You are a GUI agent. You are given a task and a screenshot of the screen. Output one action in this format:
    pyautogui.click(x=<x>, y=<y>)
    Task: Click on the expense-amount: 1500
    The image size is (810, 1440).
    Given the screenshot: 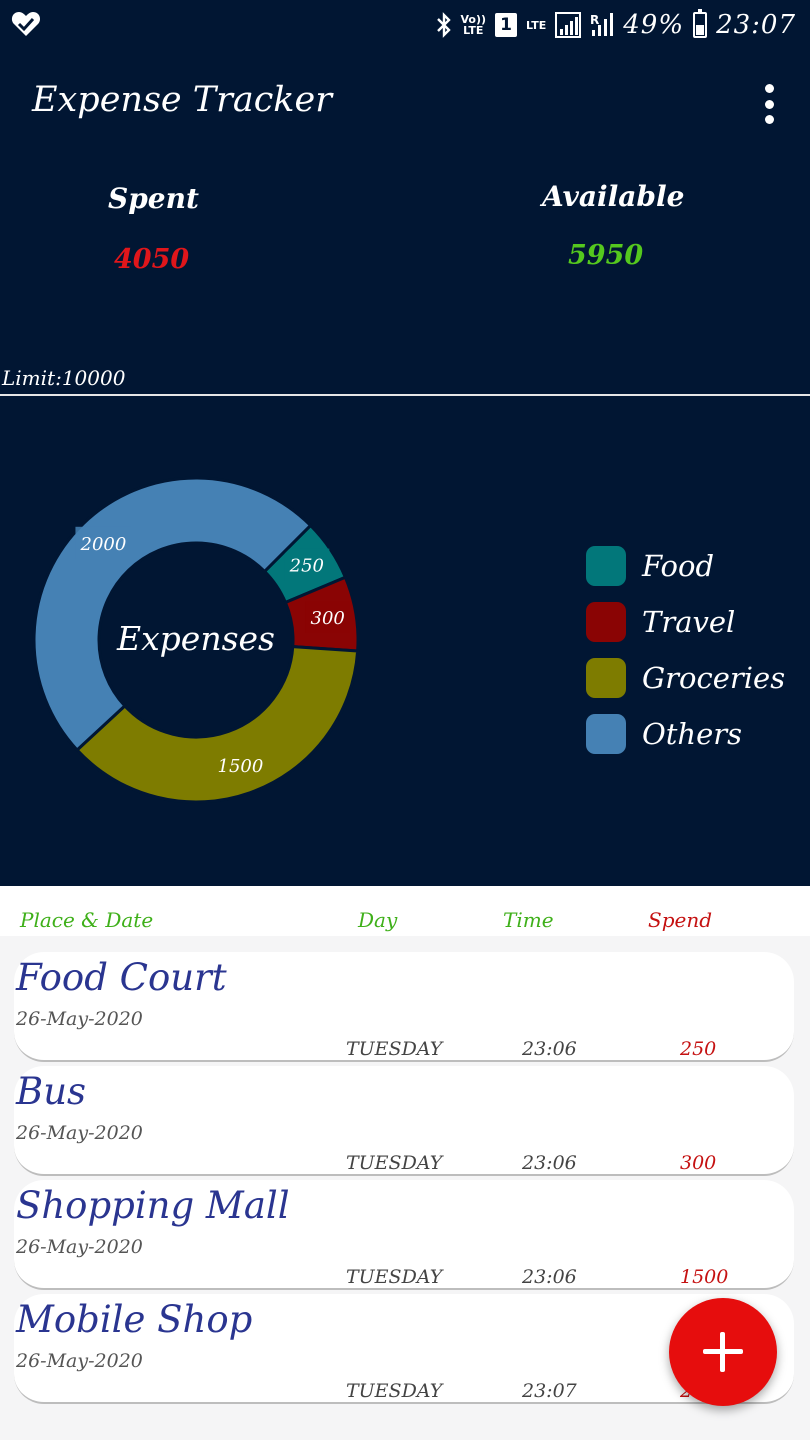 What is the action you would take?
    pyautogui.click(x=704, y=1277)
    